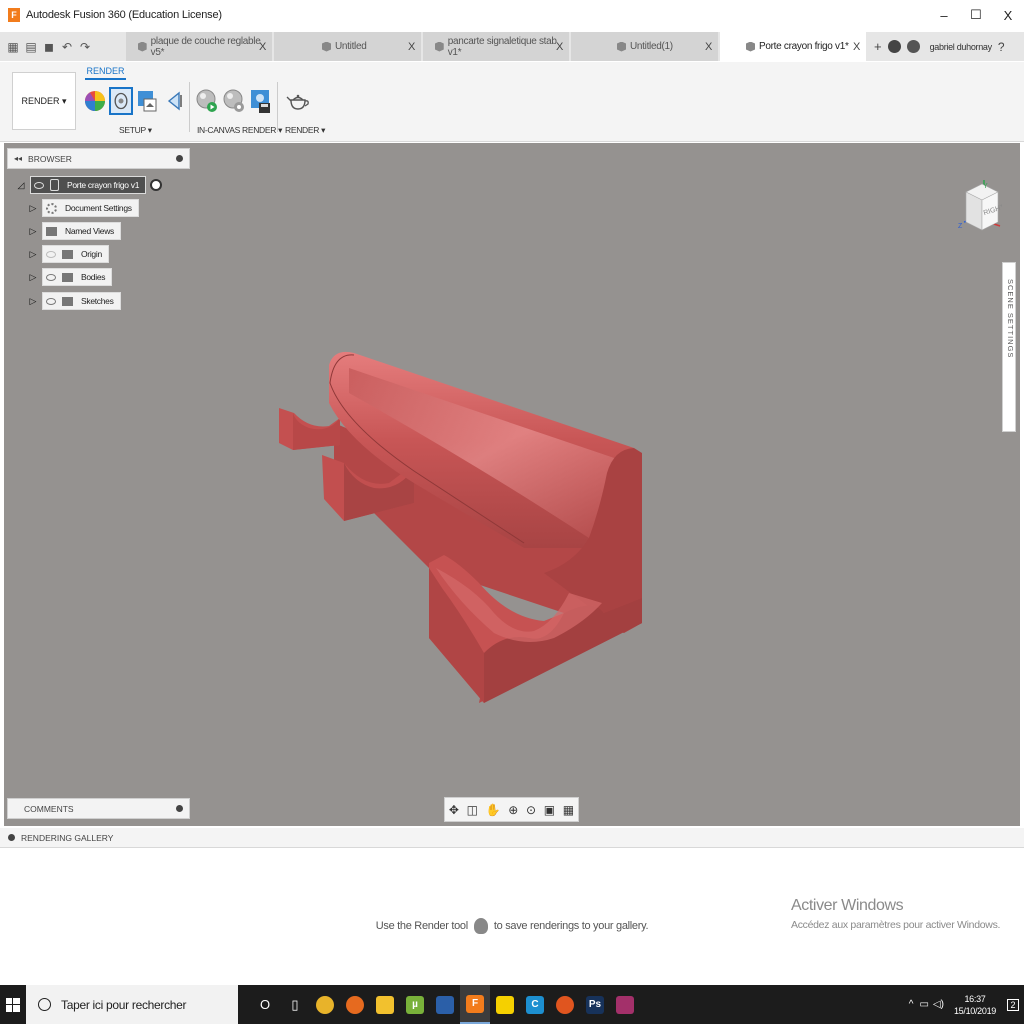  I want to click on new-tab-icon: +, so click(878, 46).